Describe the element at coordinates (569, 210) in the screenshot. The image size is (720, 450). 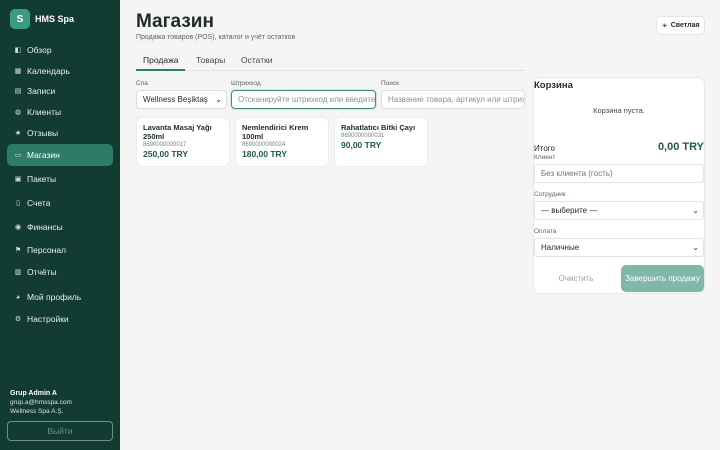
I see `employee-select-value: — выберите —` at that location.